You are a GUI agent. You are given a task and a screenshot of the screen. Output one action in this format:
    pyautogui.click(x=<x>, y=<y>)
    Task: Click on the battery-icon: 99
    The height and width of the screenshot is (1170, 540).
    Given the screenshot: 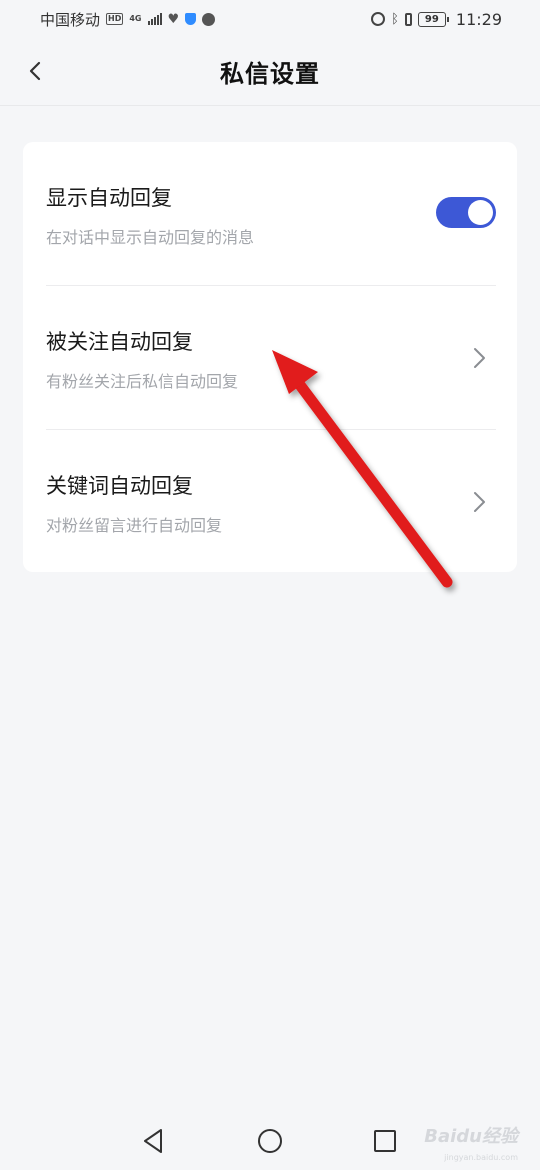 What is the action you would take?
    pyautogui.click(x=433, y=19)
    